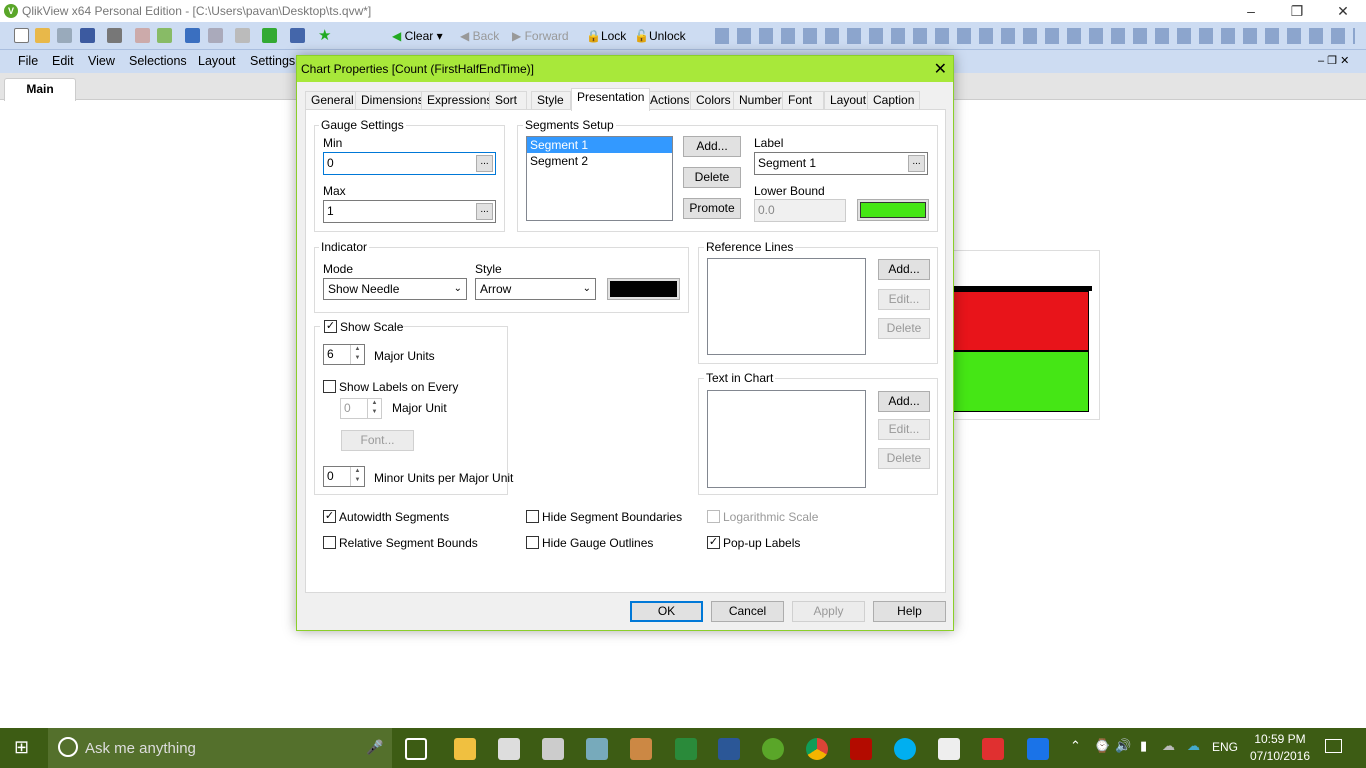 The height and width of the screenshot is (768, 1366). I want to click on minimize-button: –, so click(1251, 11).